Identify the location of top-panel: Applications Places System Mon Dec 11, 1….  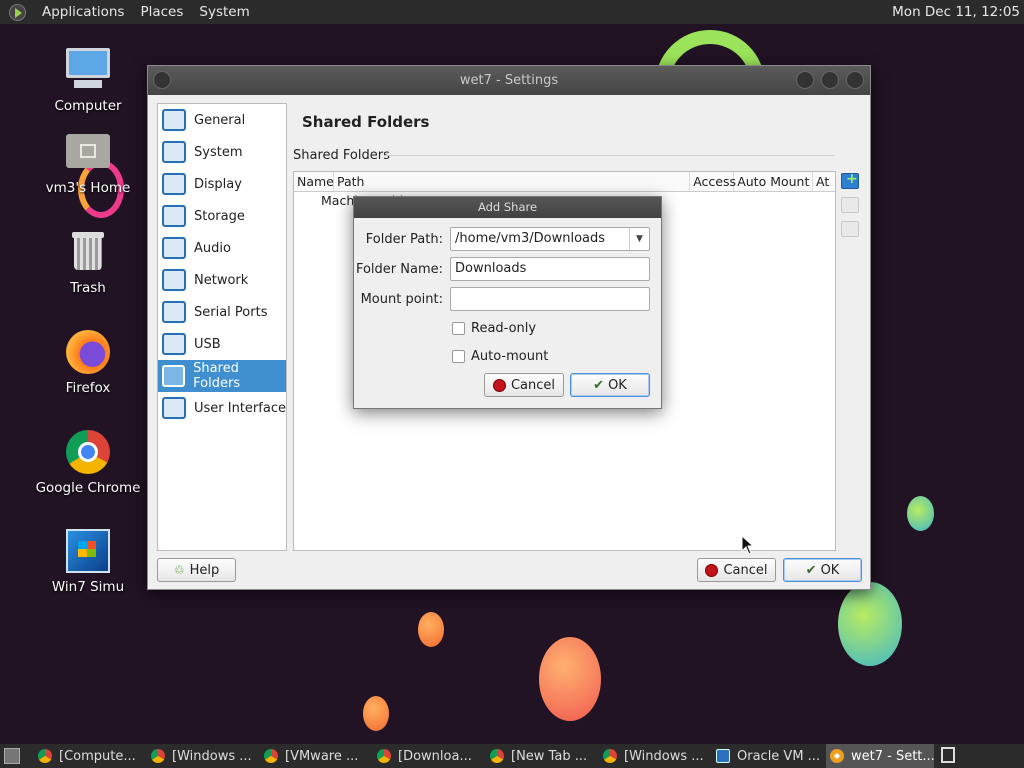
(512, 12).